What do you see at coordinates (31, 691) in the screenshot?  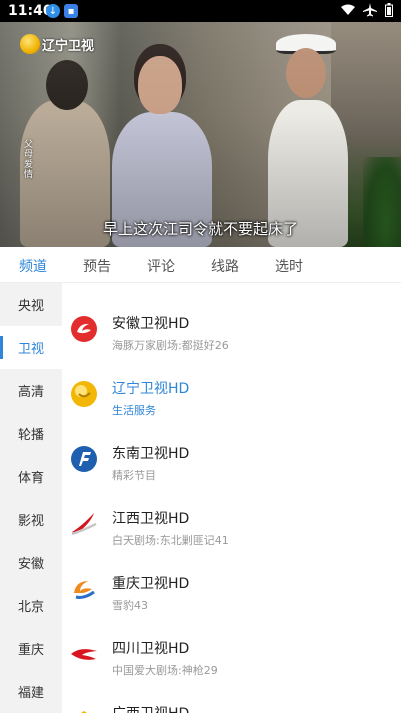 I see `category-item-fujian: 福建` at bounding box center [31, 691].